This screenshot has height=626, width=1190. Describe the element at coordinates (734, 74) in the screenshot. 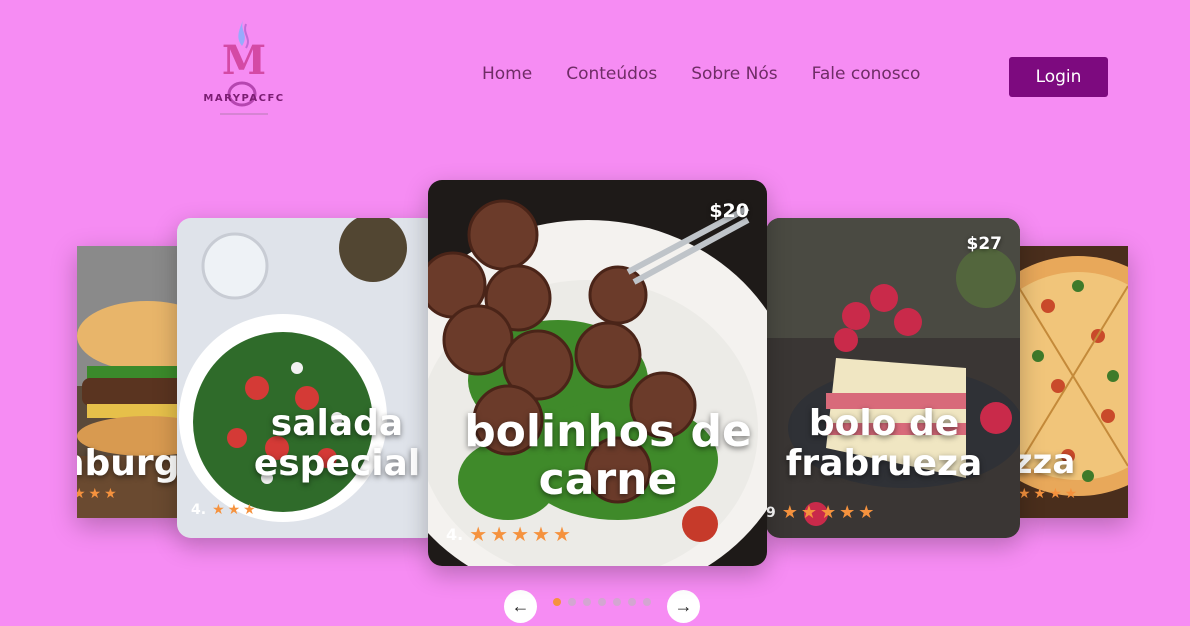

I see `nav-sobre-nos: Sobre Nós` at that location.